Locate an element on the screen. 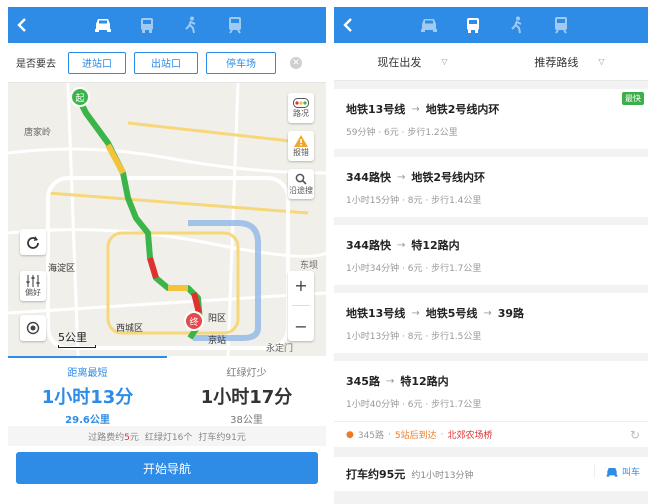 The height and width of the screenshot is (504, 648). trip-info: 过路费约5元 红绿灯16个 打车约91元 is located at coordinates (167, 436).